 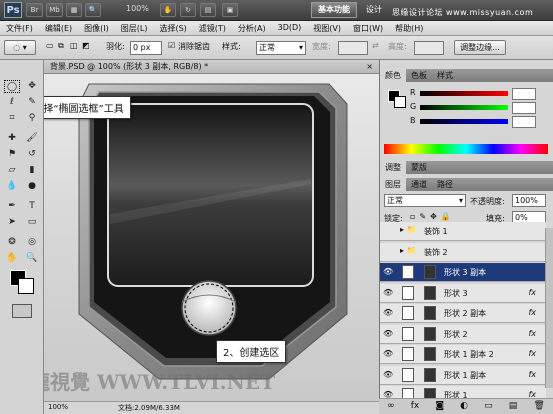 What do you see at coordinates (415, 406) in the screenshot?
I see `layer-style-icon: fx` at bounding box center [415, 406].